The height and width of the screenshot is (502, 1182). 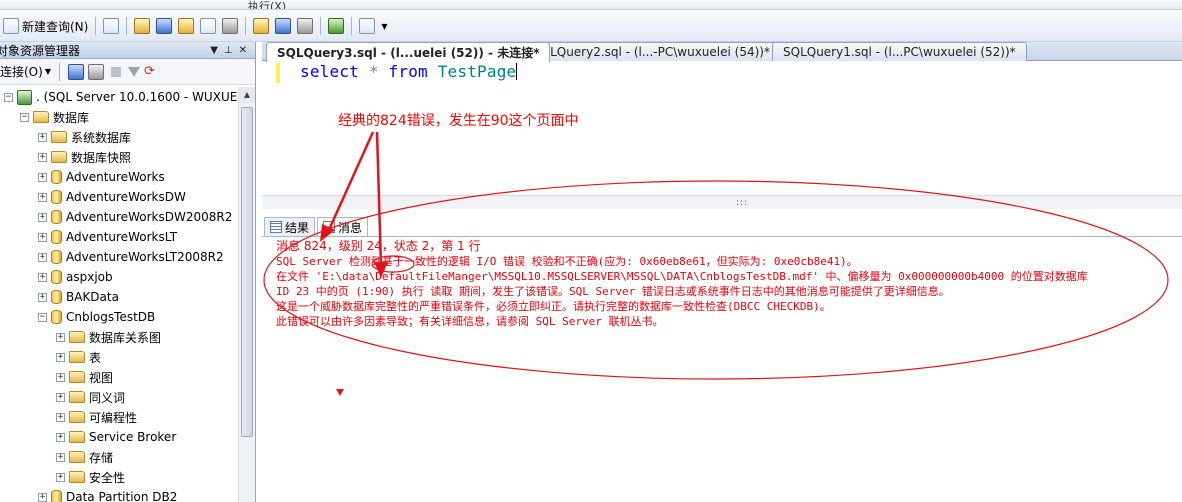 I want to click on tree-item-label: Service Broker, so click(x=133, y=437).